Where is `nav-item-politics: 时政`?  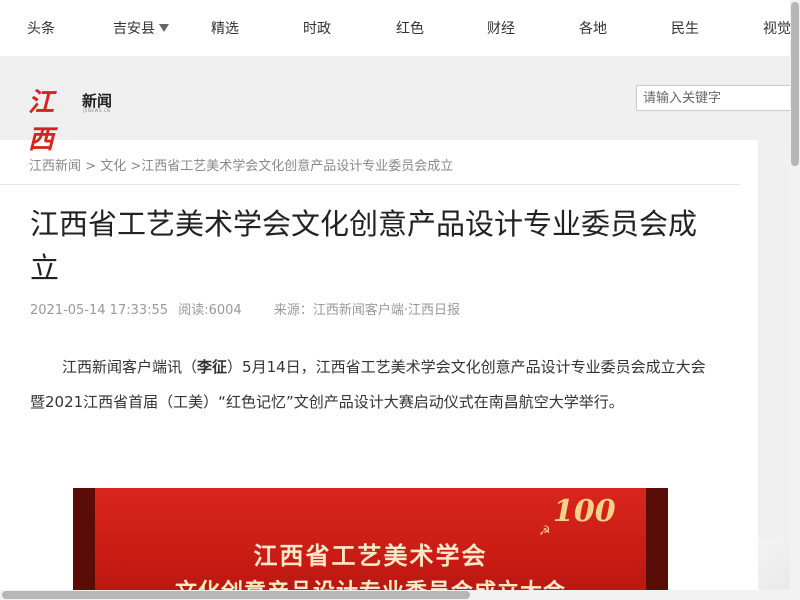
nav-item-politics: 时政 is located at coordinates (317, 28).